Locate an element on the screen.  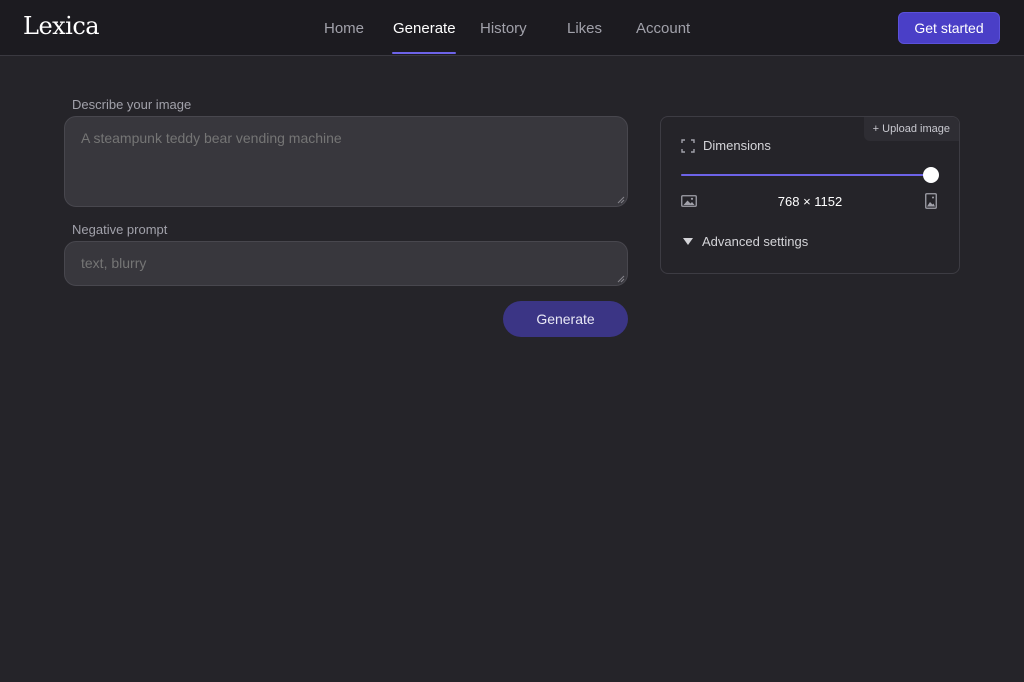
prompt-label: Describe your image is located at coordinates (132, 104).